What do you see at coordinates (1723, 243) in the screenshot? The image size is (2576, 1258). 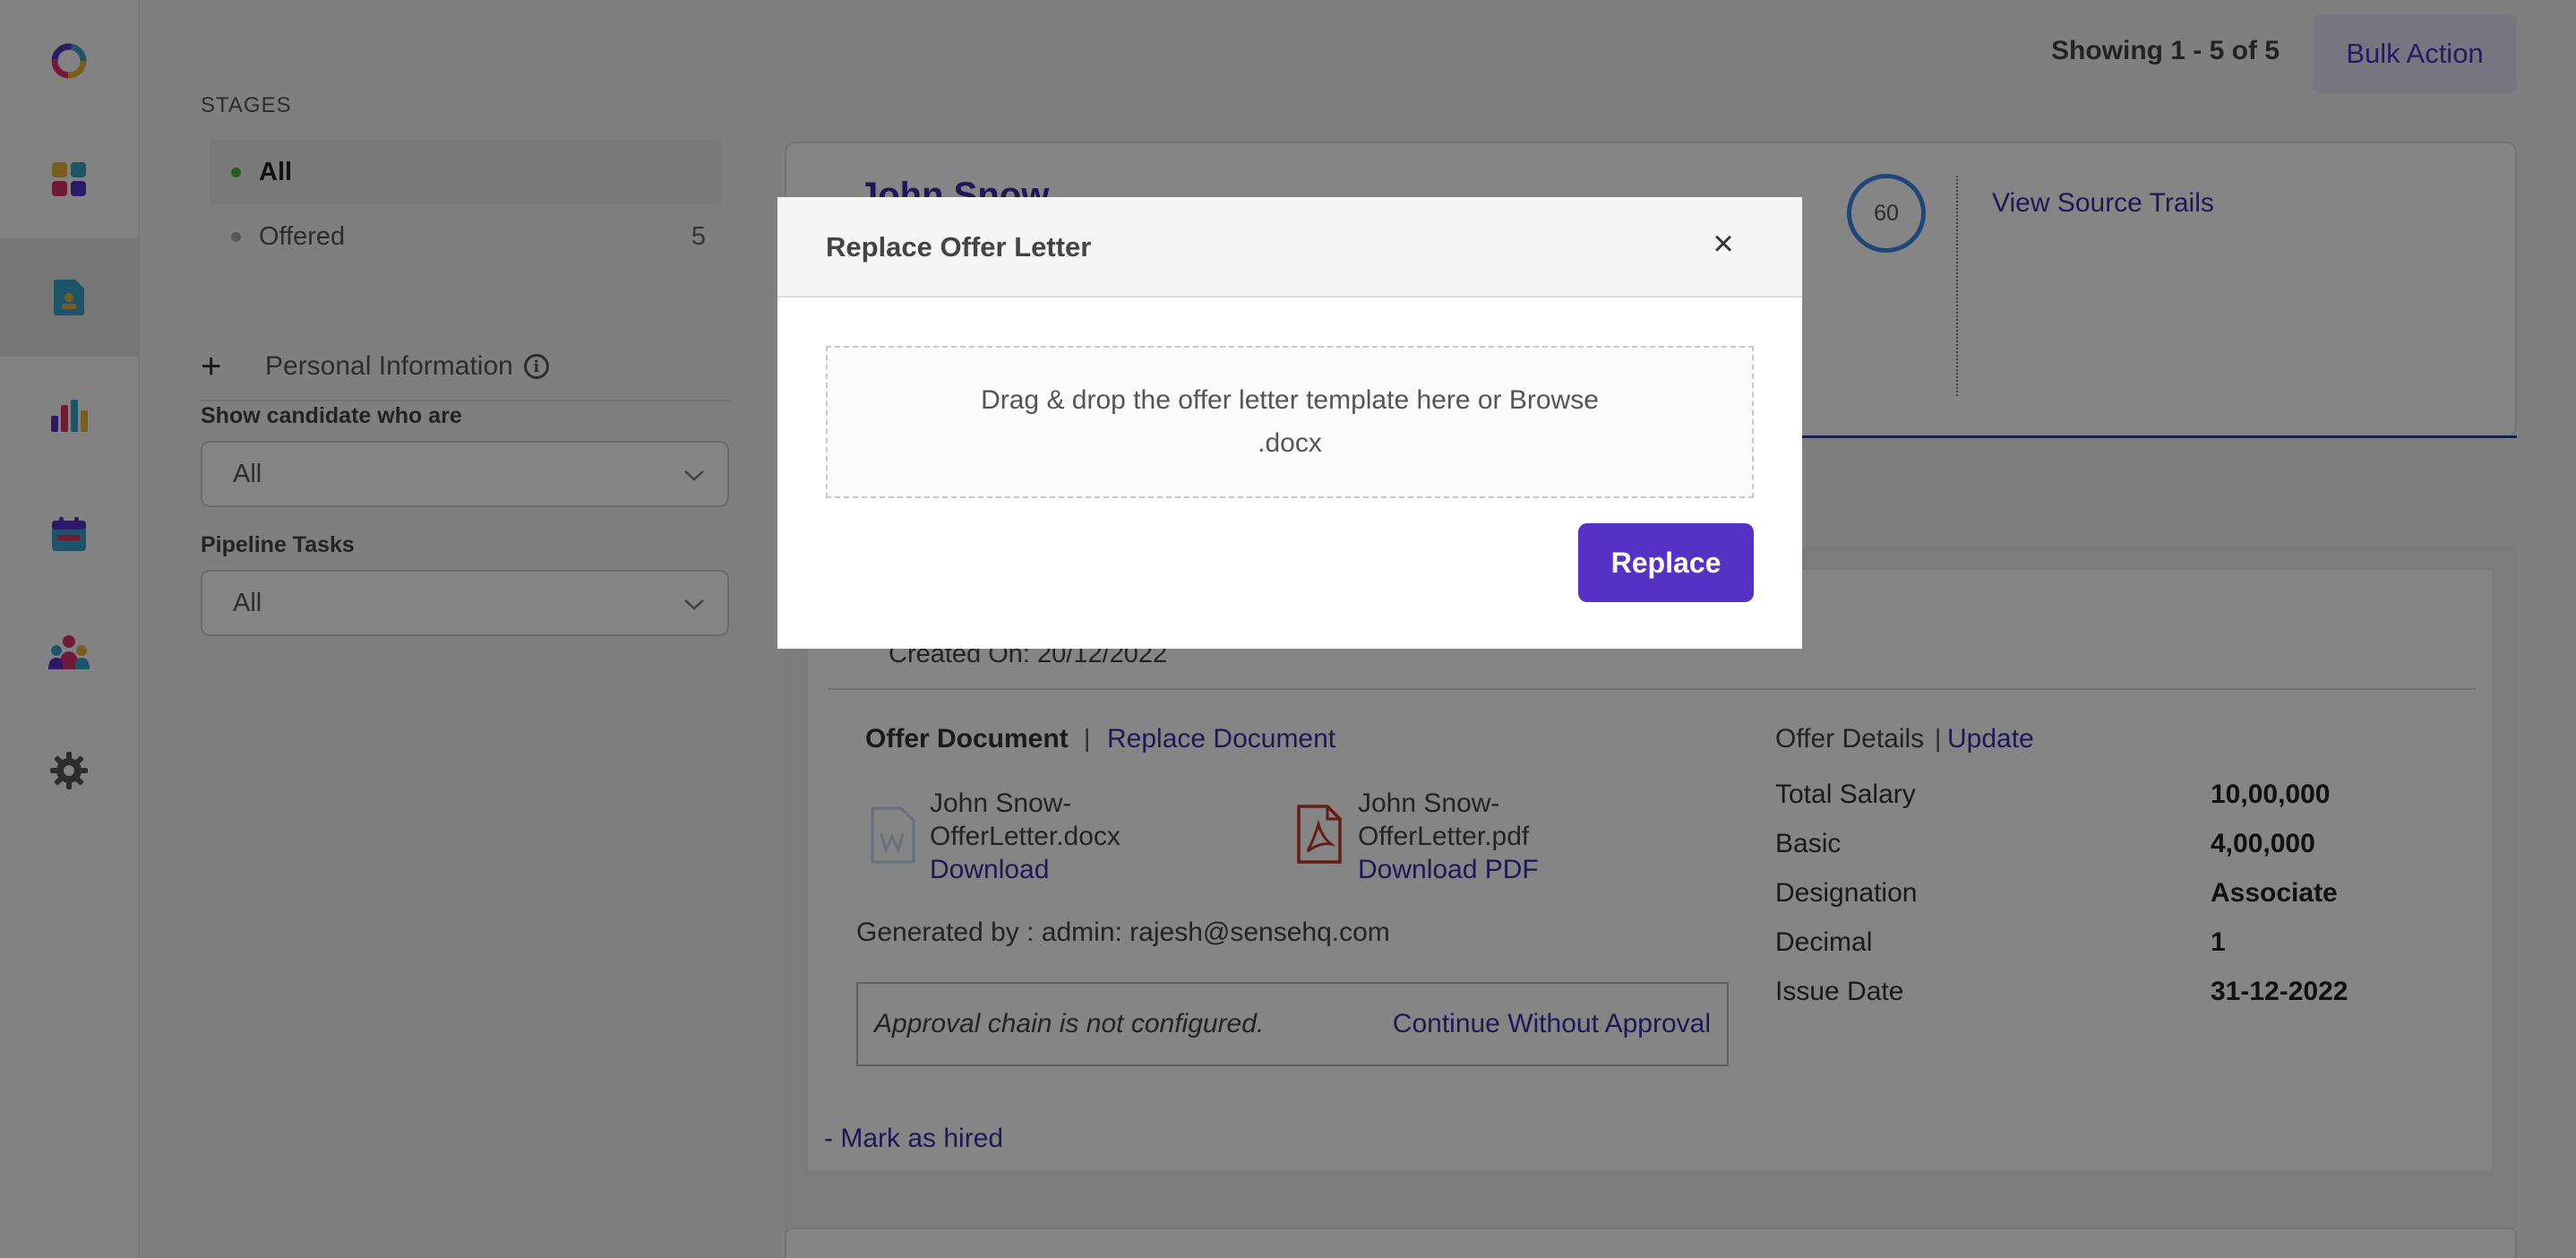 I see `close-icon: ×` at bounding box center [1723, 243].